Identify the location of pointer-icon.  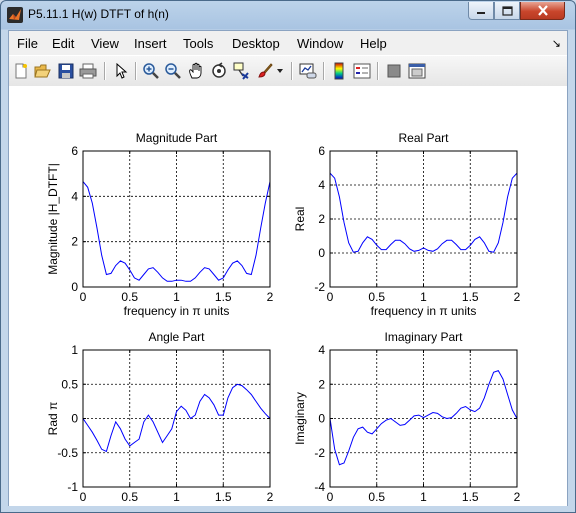
(121, 71).